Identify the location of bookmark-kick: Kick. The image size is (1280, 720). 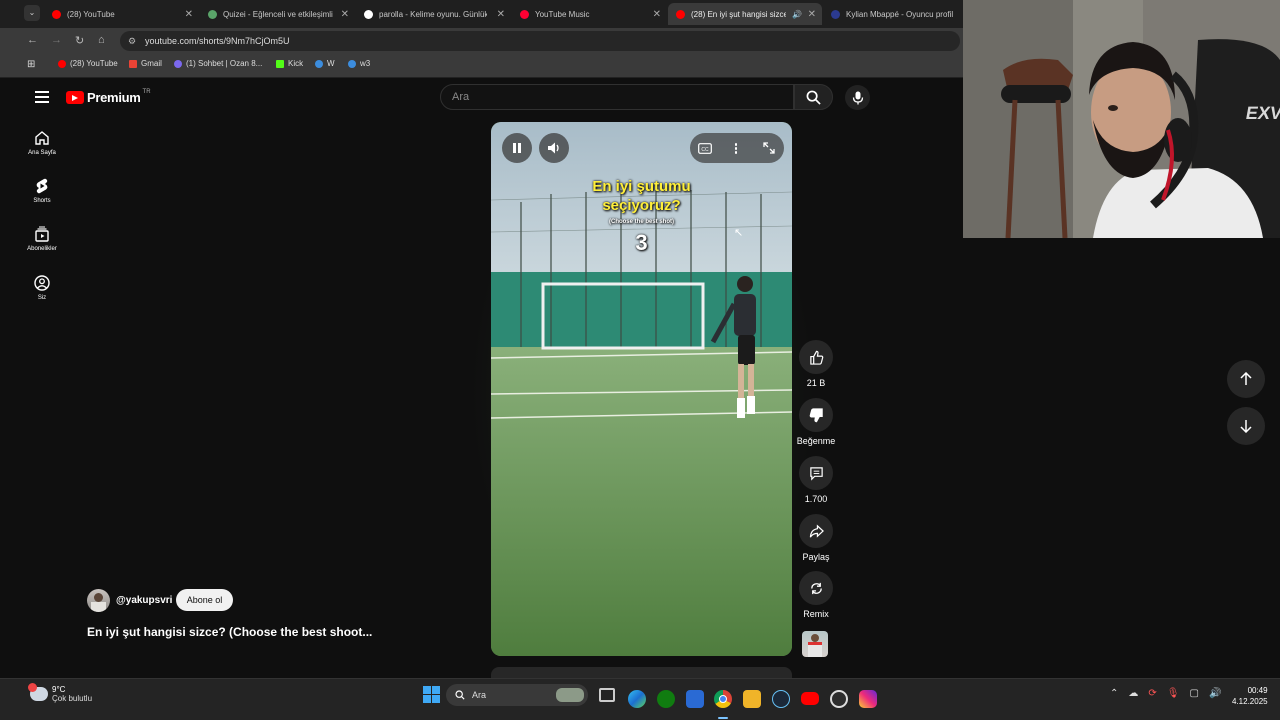
(289, 63).